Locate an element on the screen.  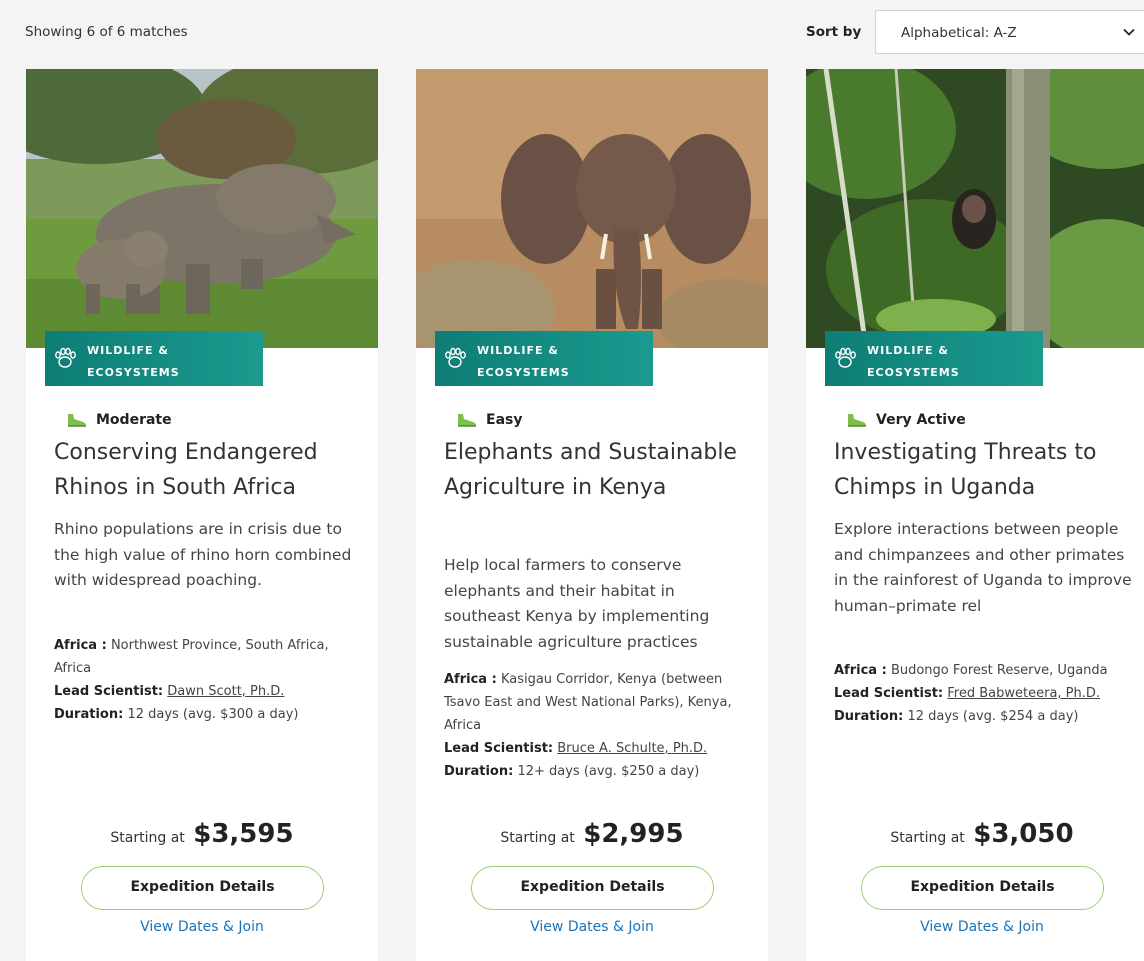
expedition-photo-chimp is located at coordinates (975, 208).